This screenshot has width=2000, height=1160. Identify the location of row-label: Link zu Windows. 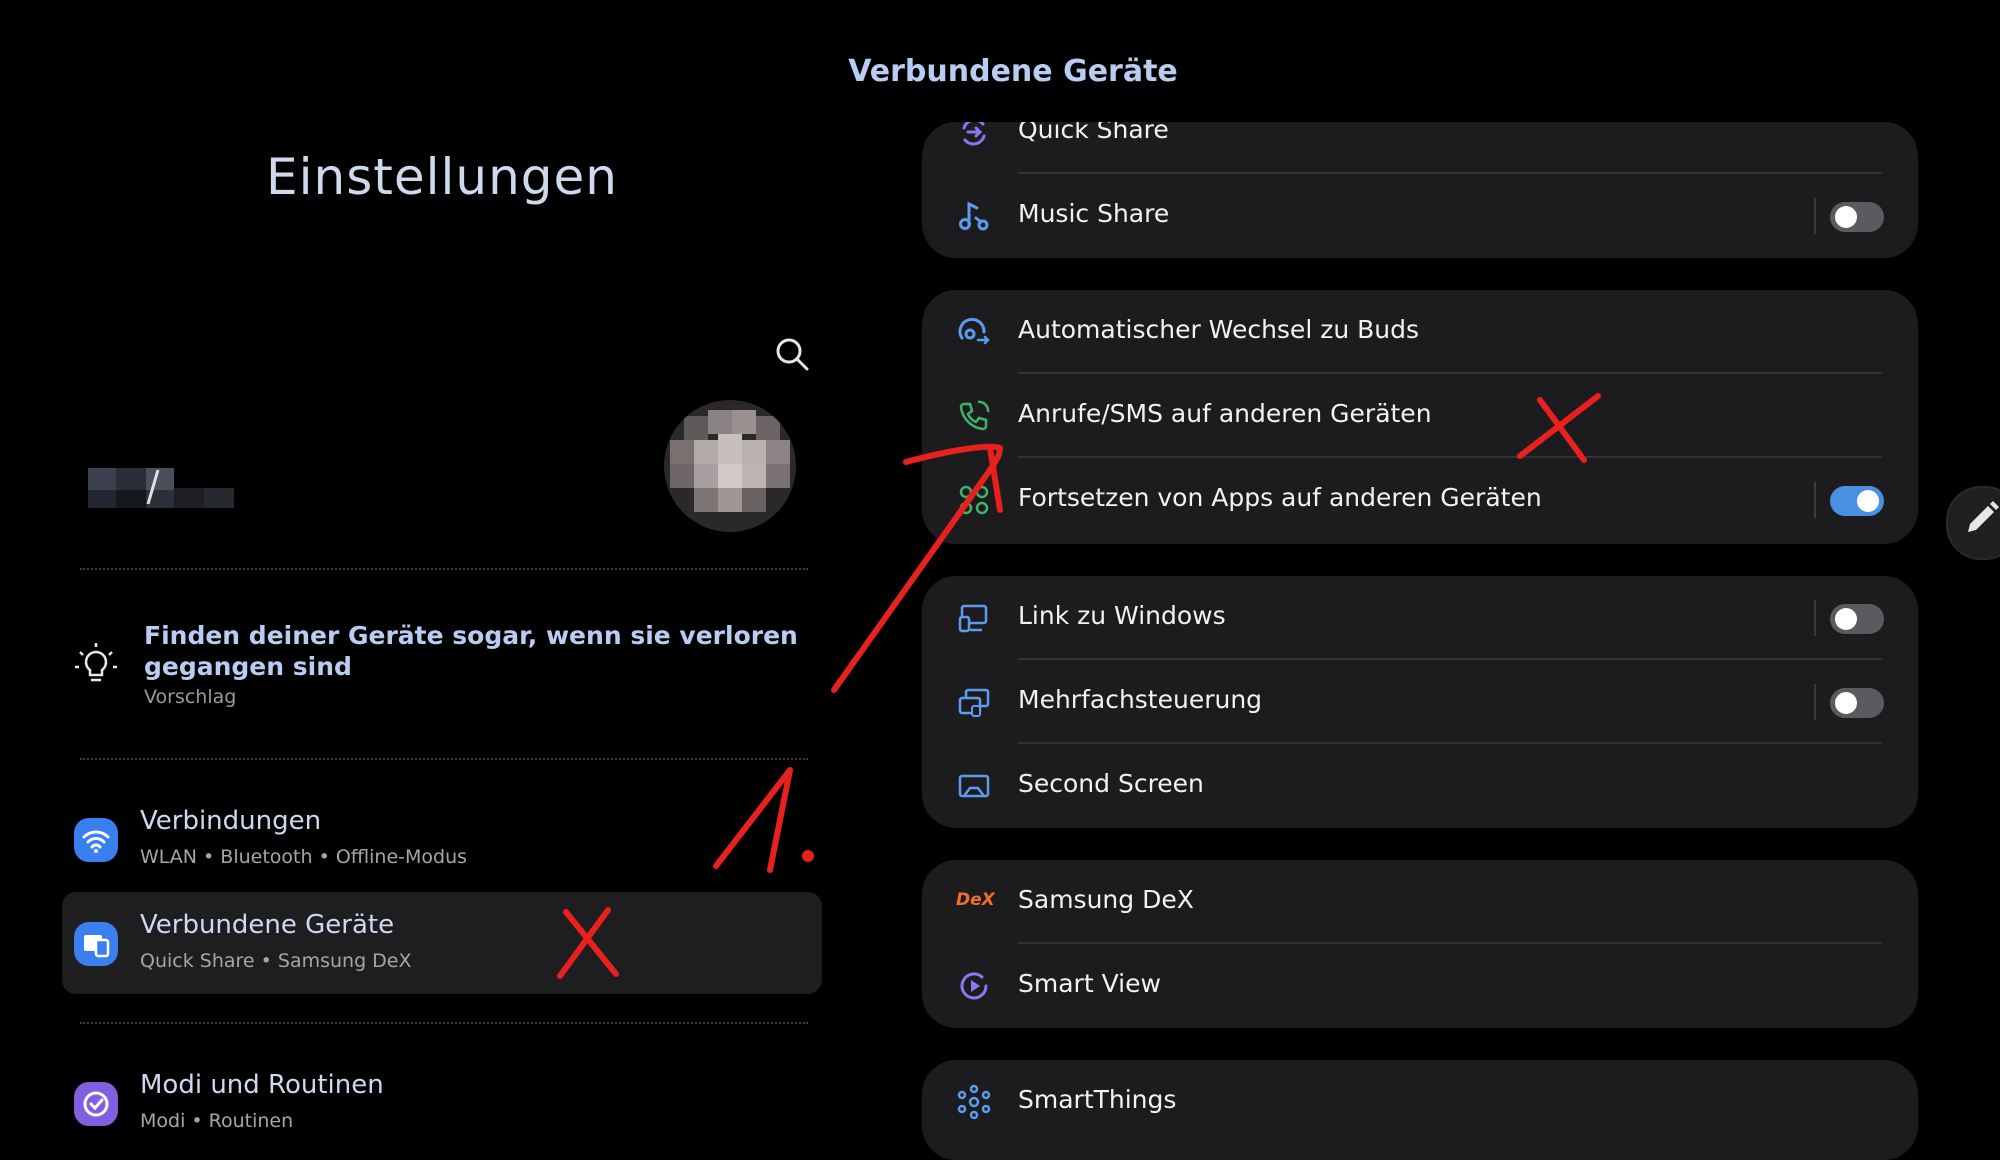
(1122, 615).